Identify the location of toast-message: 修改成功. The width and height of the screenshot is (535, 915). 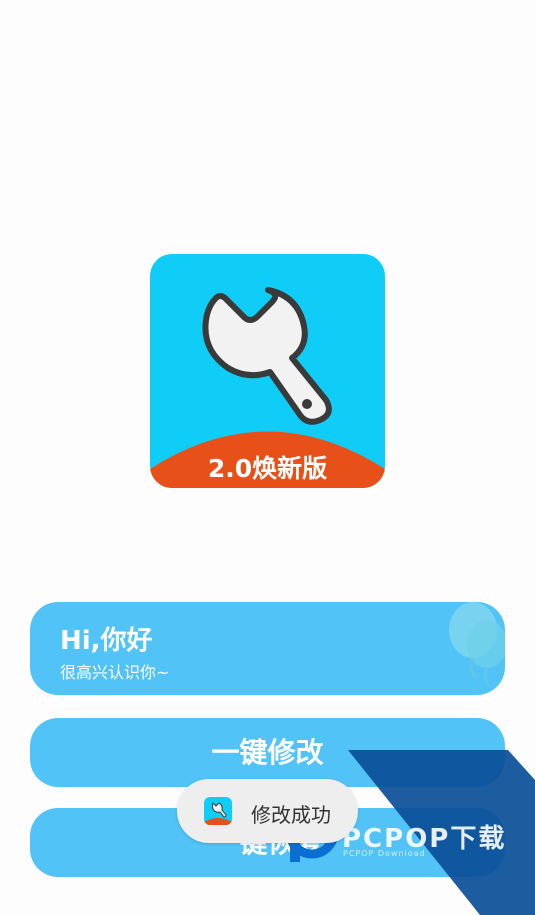
(291, 815).